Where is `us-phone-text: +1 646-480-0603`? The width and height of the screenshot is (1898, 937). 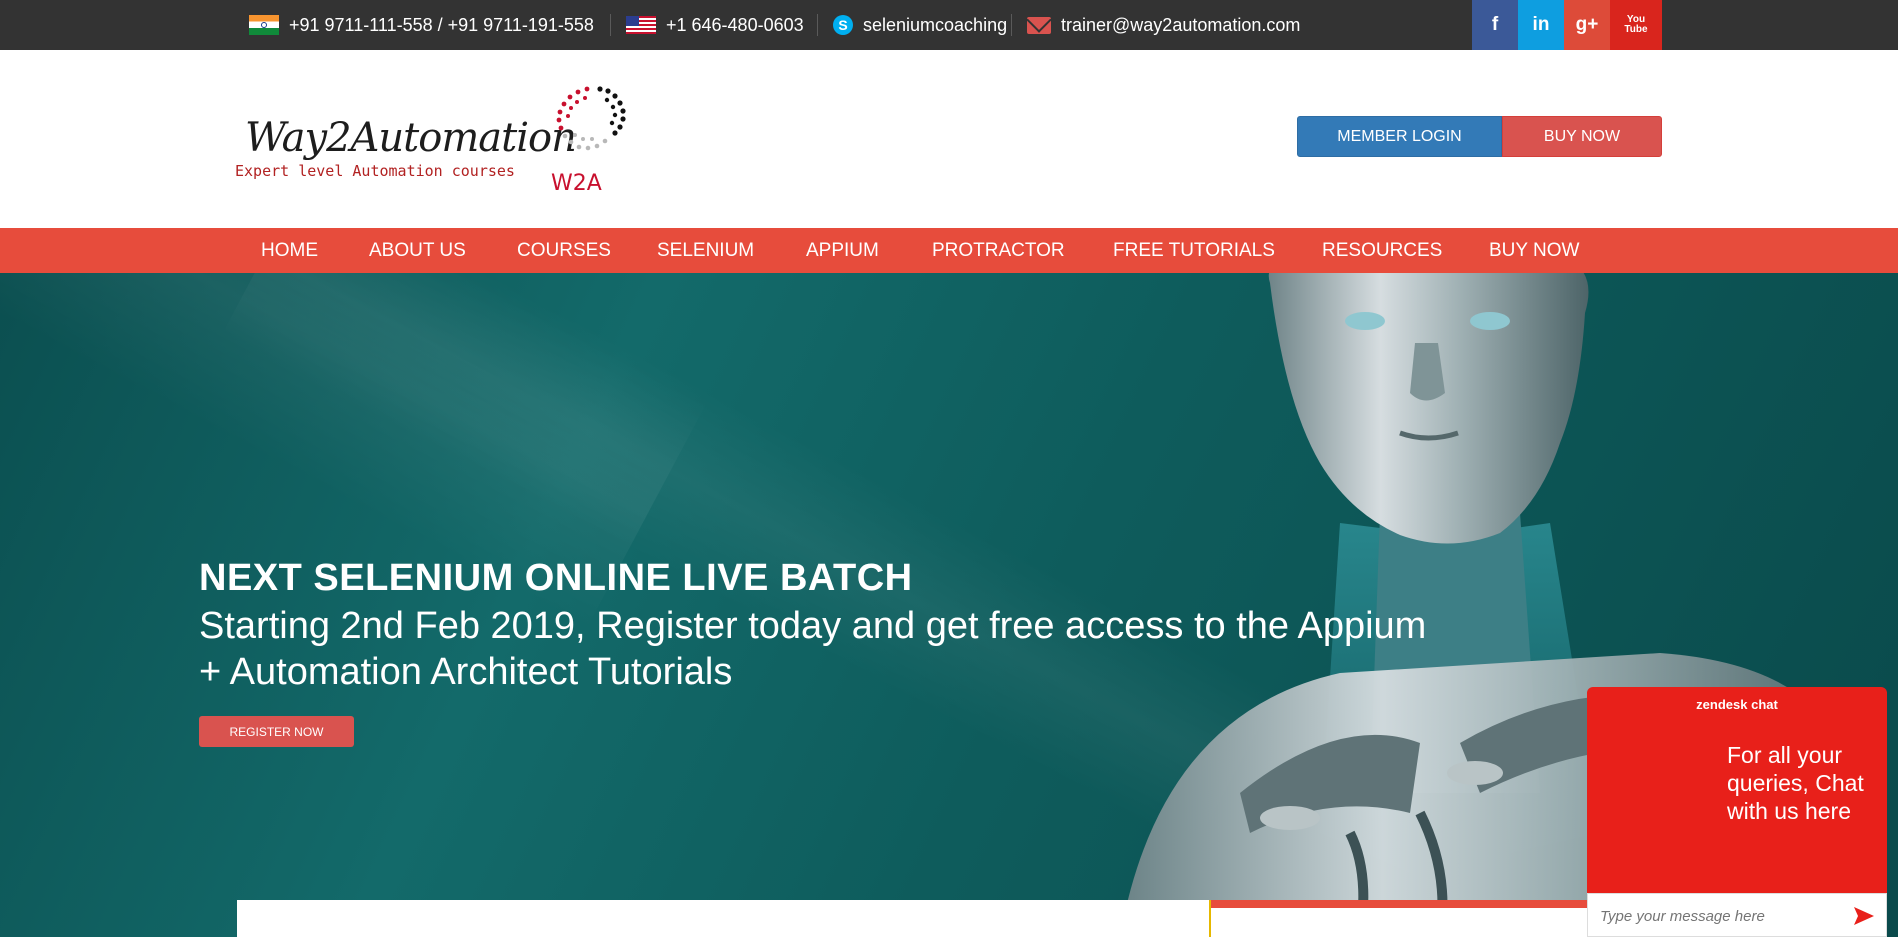 us-phone-text: +1 646-480-0603 is located at coordinates (735, 24).